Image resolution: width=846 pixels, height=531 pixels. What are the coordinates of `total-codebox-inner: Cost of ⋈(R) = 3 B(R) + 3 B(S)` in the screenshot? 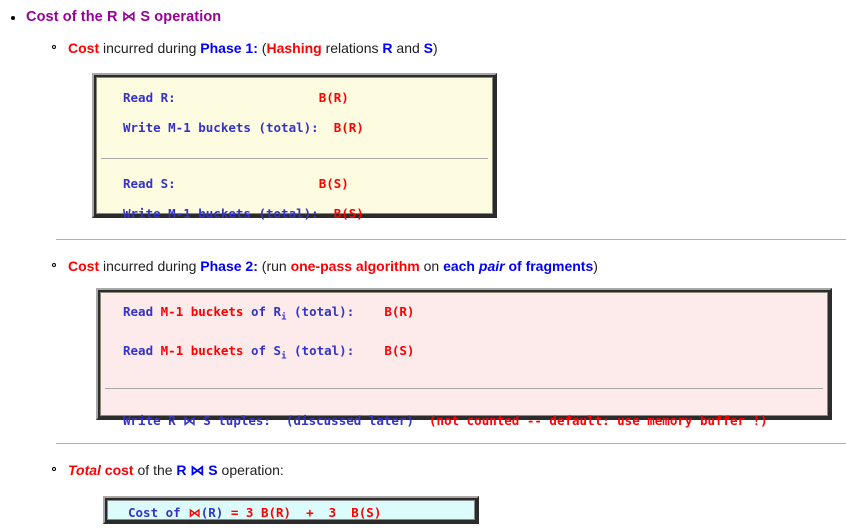 It's located at (291, 510).